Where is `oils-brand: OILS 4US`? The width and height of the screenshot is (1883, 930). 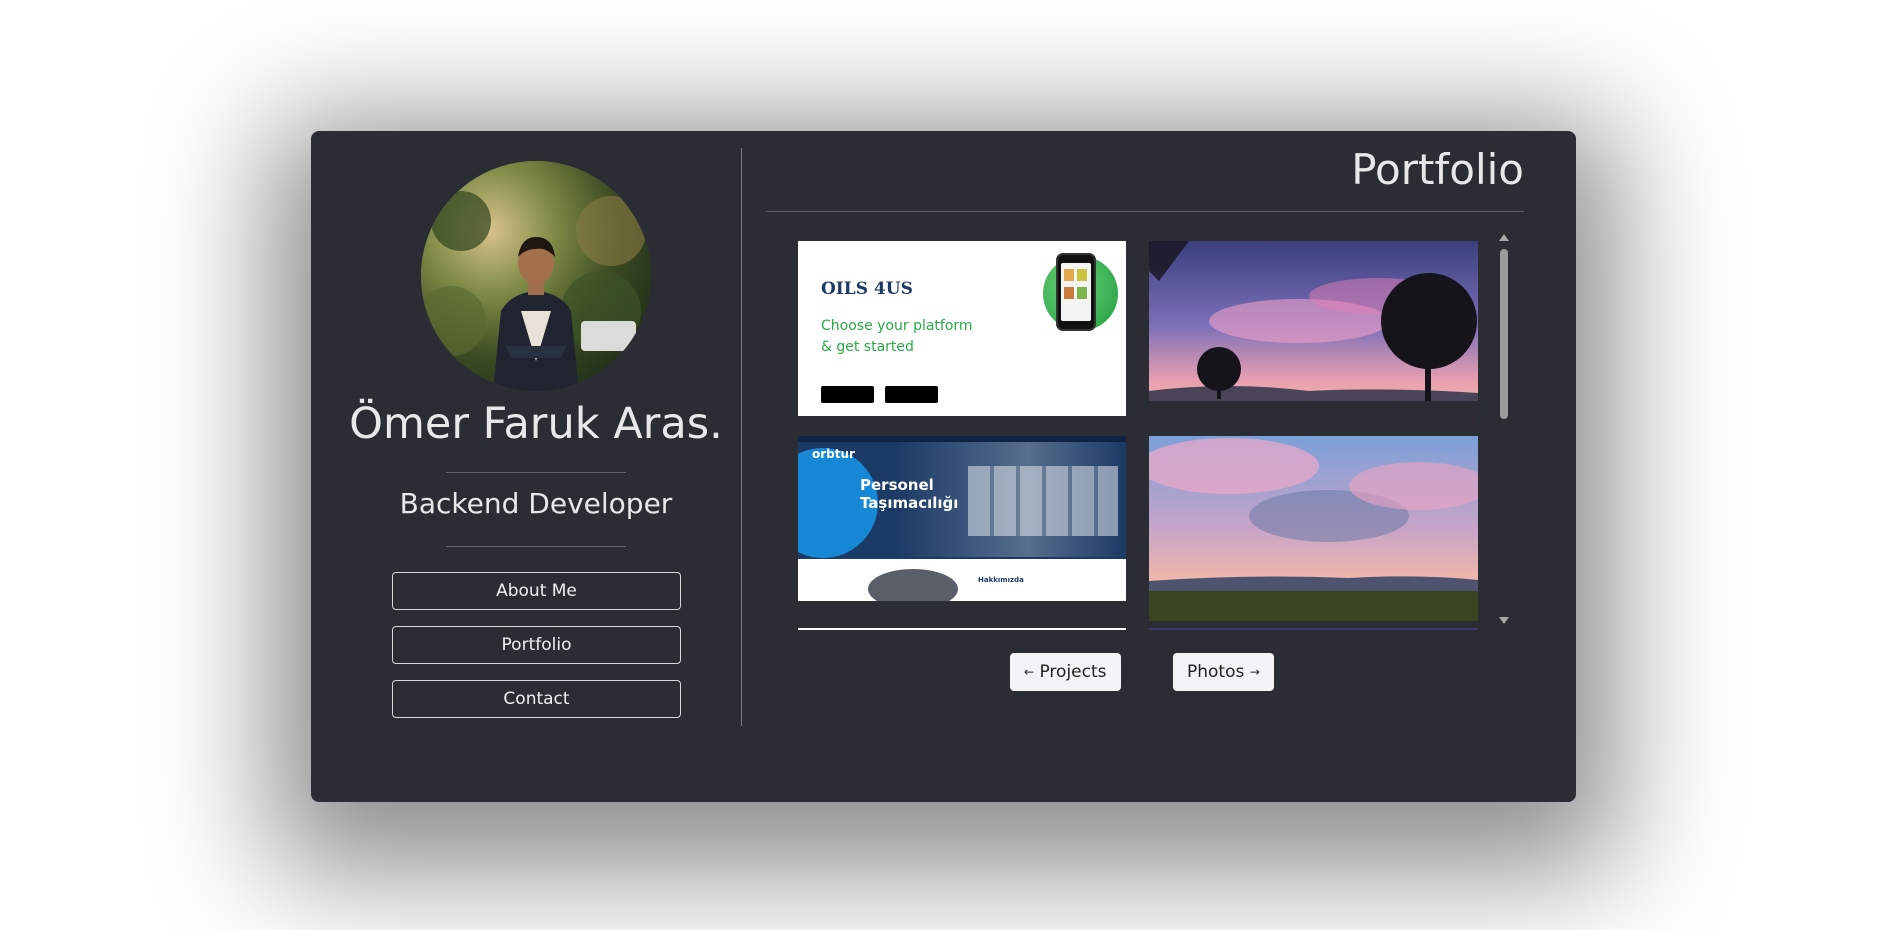 oils-brand: OILS 4US is located at coordinates (867, 289).